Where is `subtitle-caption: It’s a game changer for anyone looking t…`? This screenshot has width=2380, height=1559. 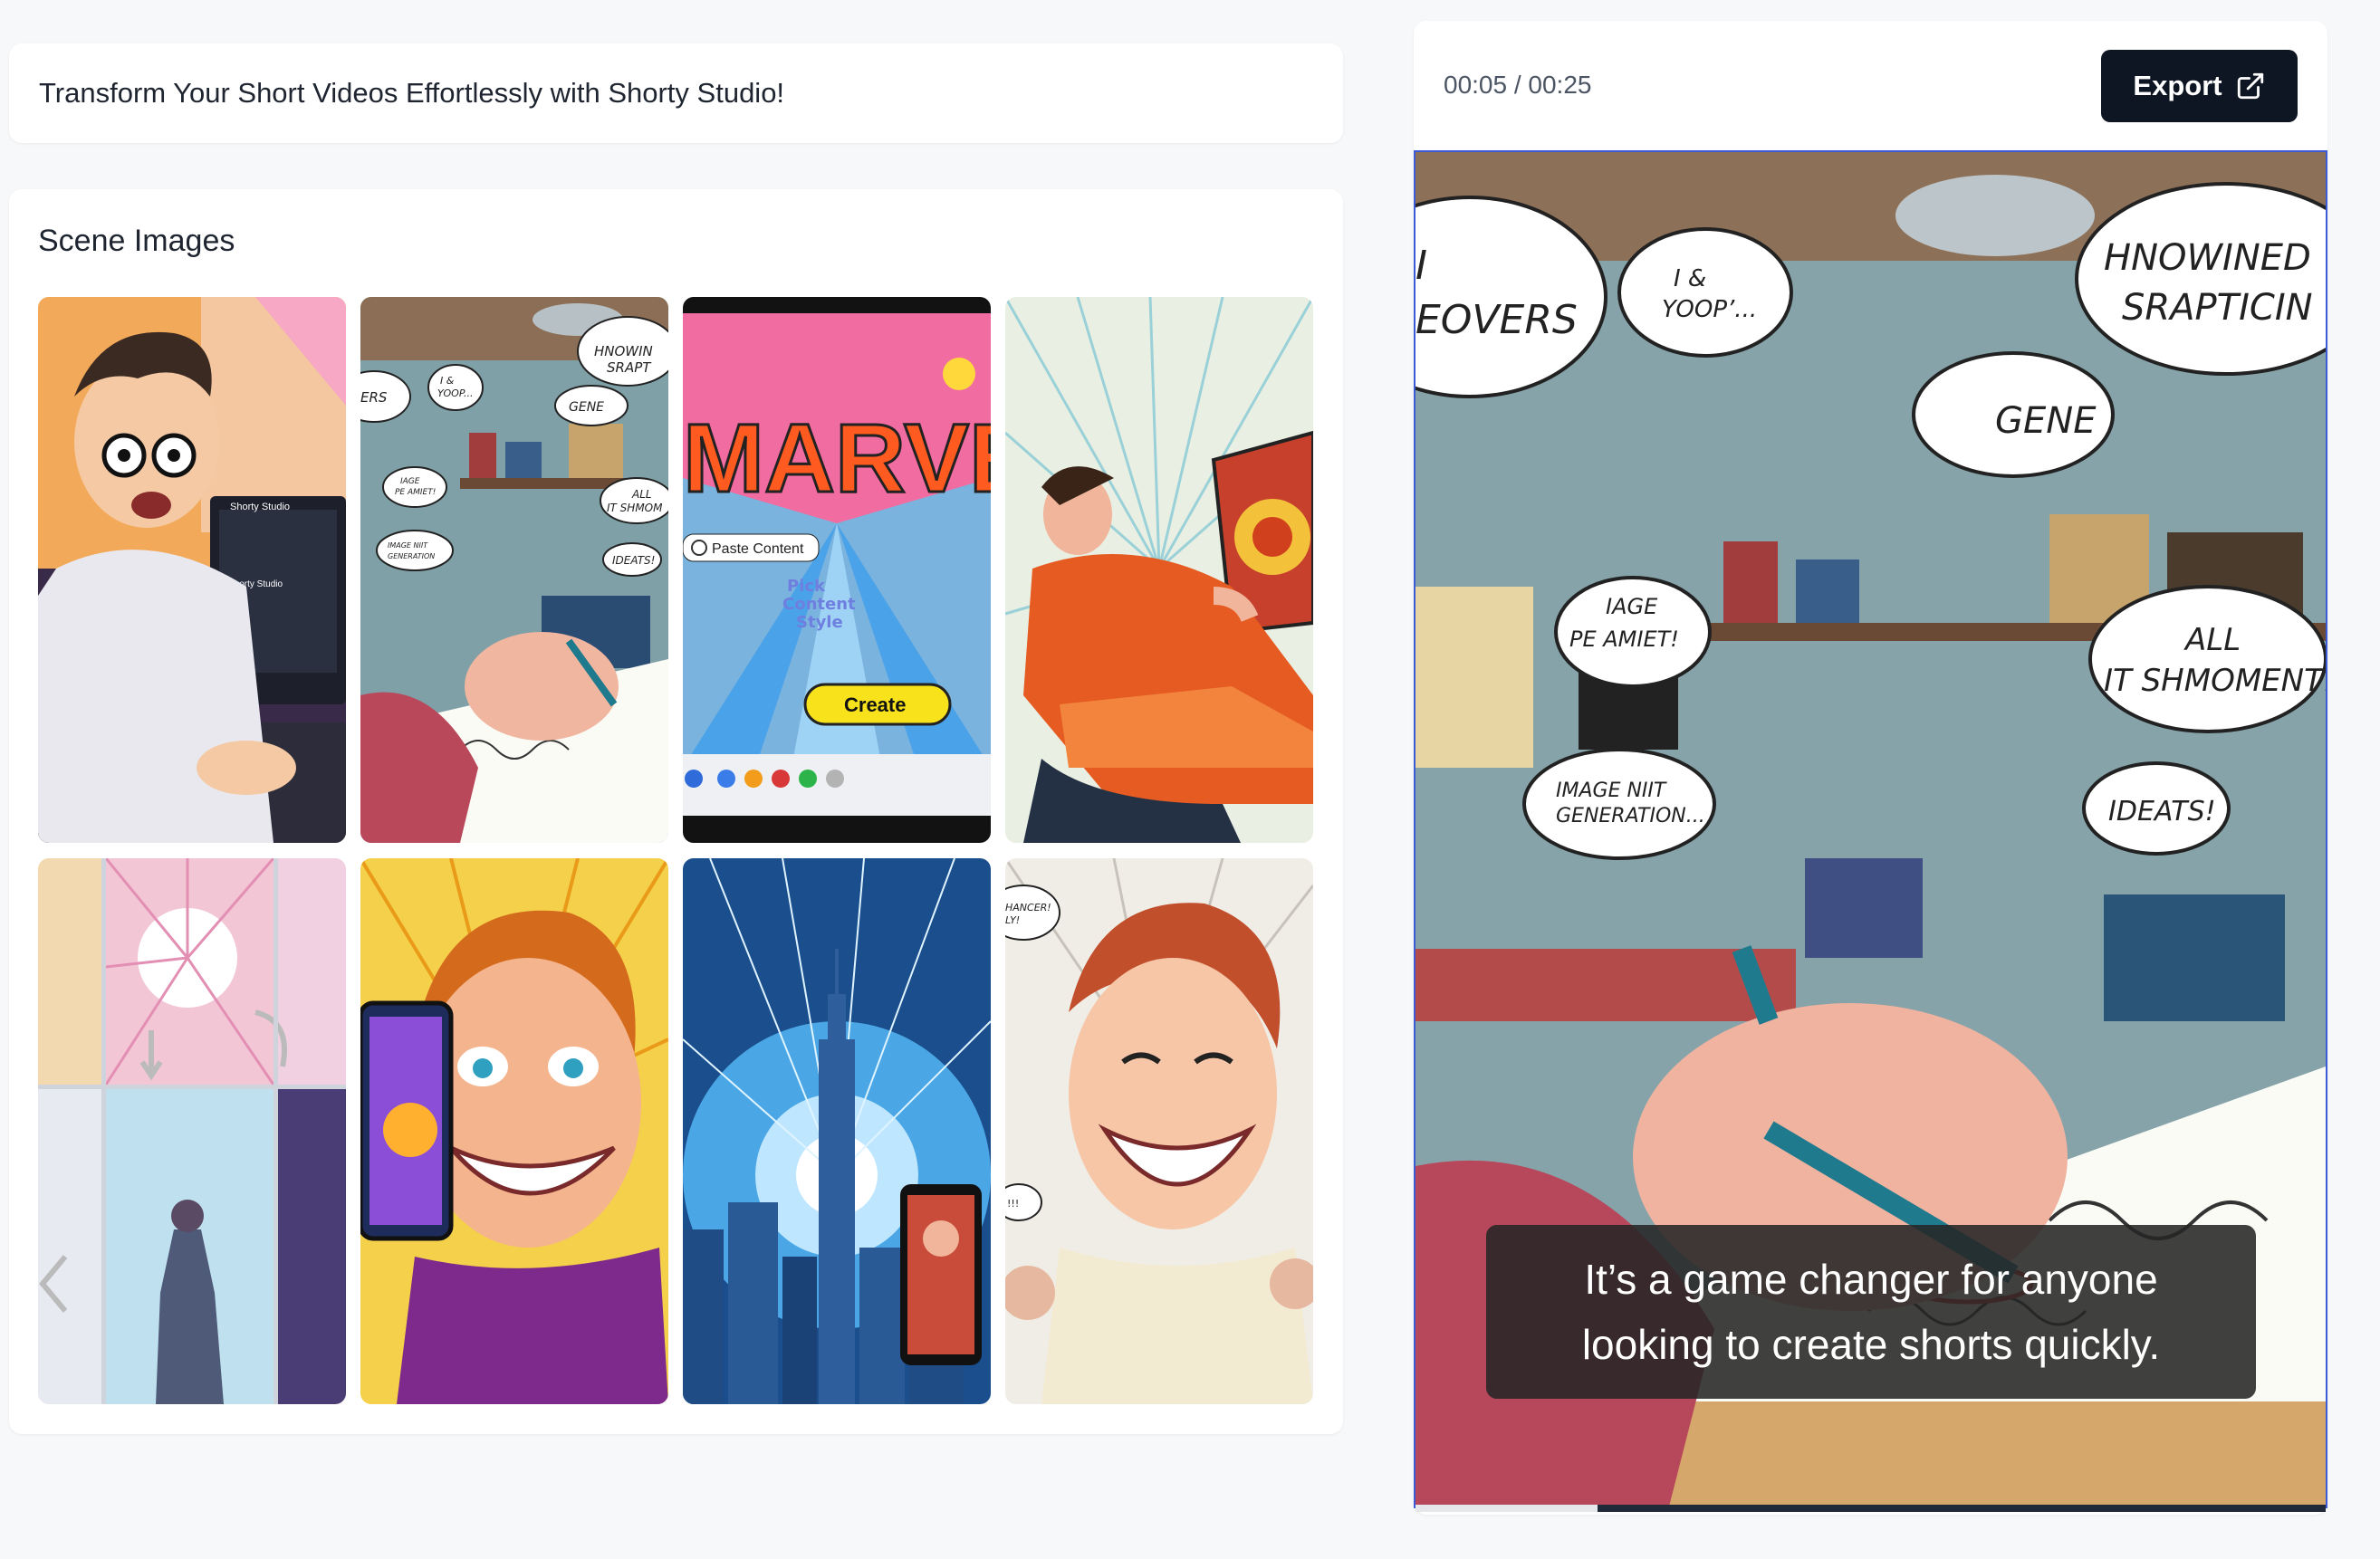
subtitle-caption: It’s a game changer for anyone looking t… is located at coordinates (1871, 1312).